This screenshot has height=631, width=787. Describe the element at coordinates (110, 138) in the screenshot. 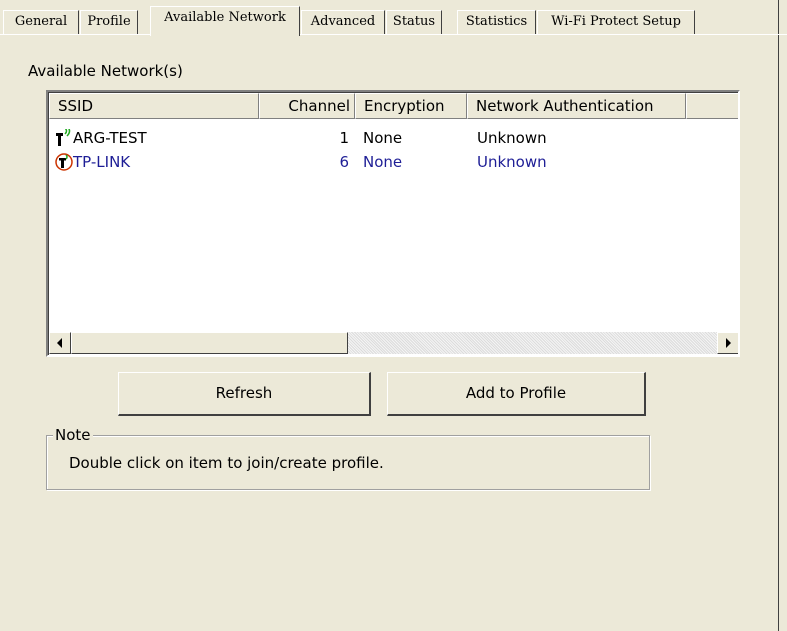

I see `ssid-value: ARG-TEST` at that location.